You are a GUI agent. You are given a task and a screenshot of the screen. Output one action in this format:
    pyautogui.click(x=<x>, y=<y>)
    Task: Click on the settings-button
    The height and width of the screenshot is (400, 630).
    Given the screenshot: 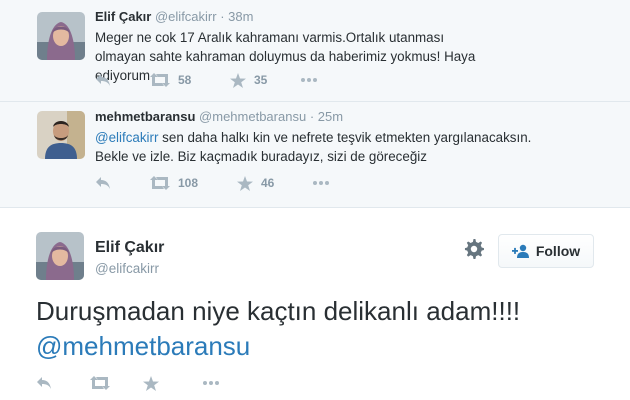 What is the action you would take?
    pyautogui.click(x=474, y=251)
    